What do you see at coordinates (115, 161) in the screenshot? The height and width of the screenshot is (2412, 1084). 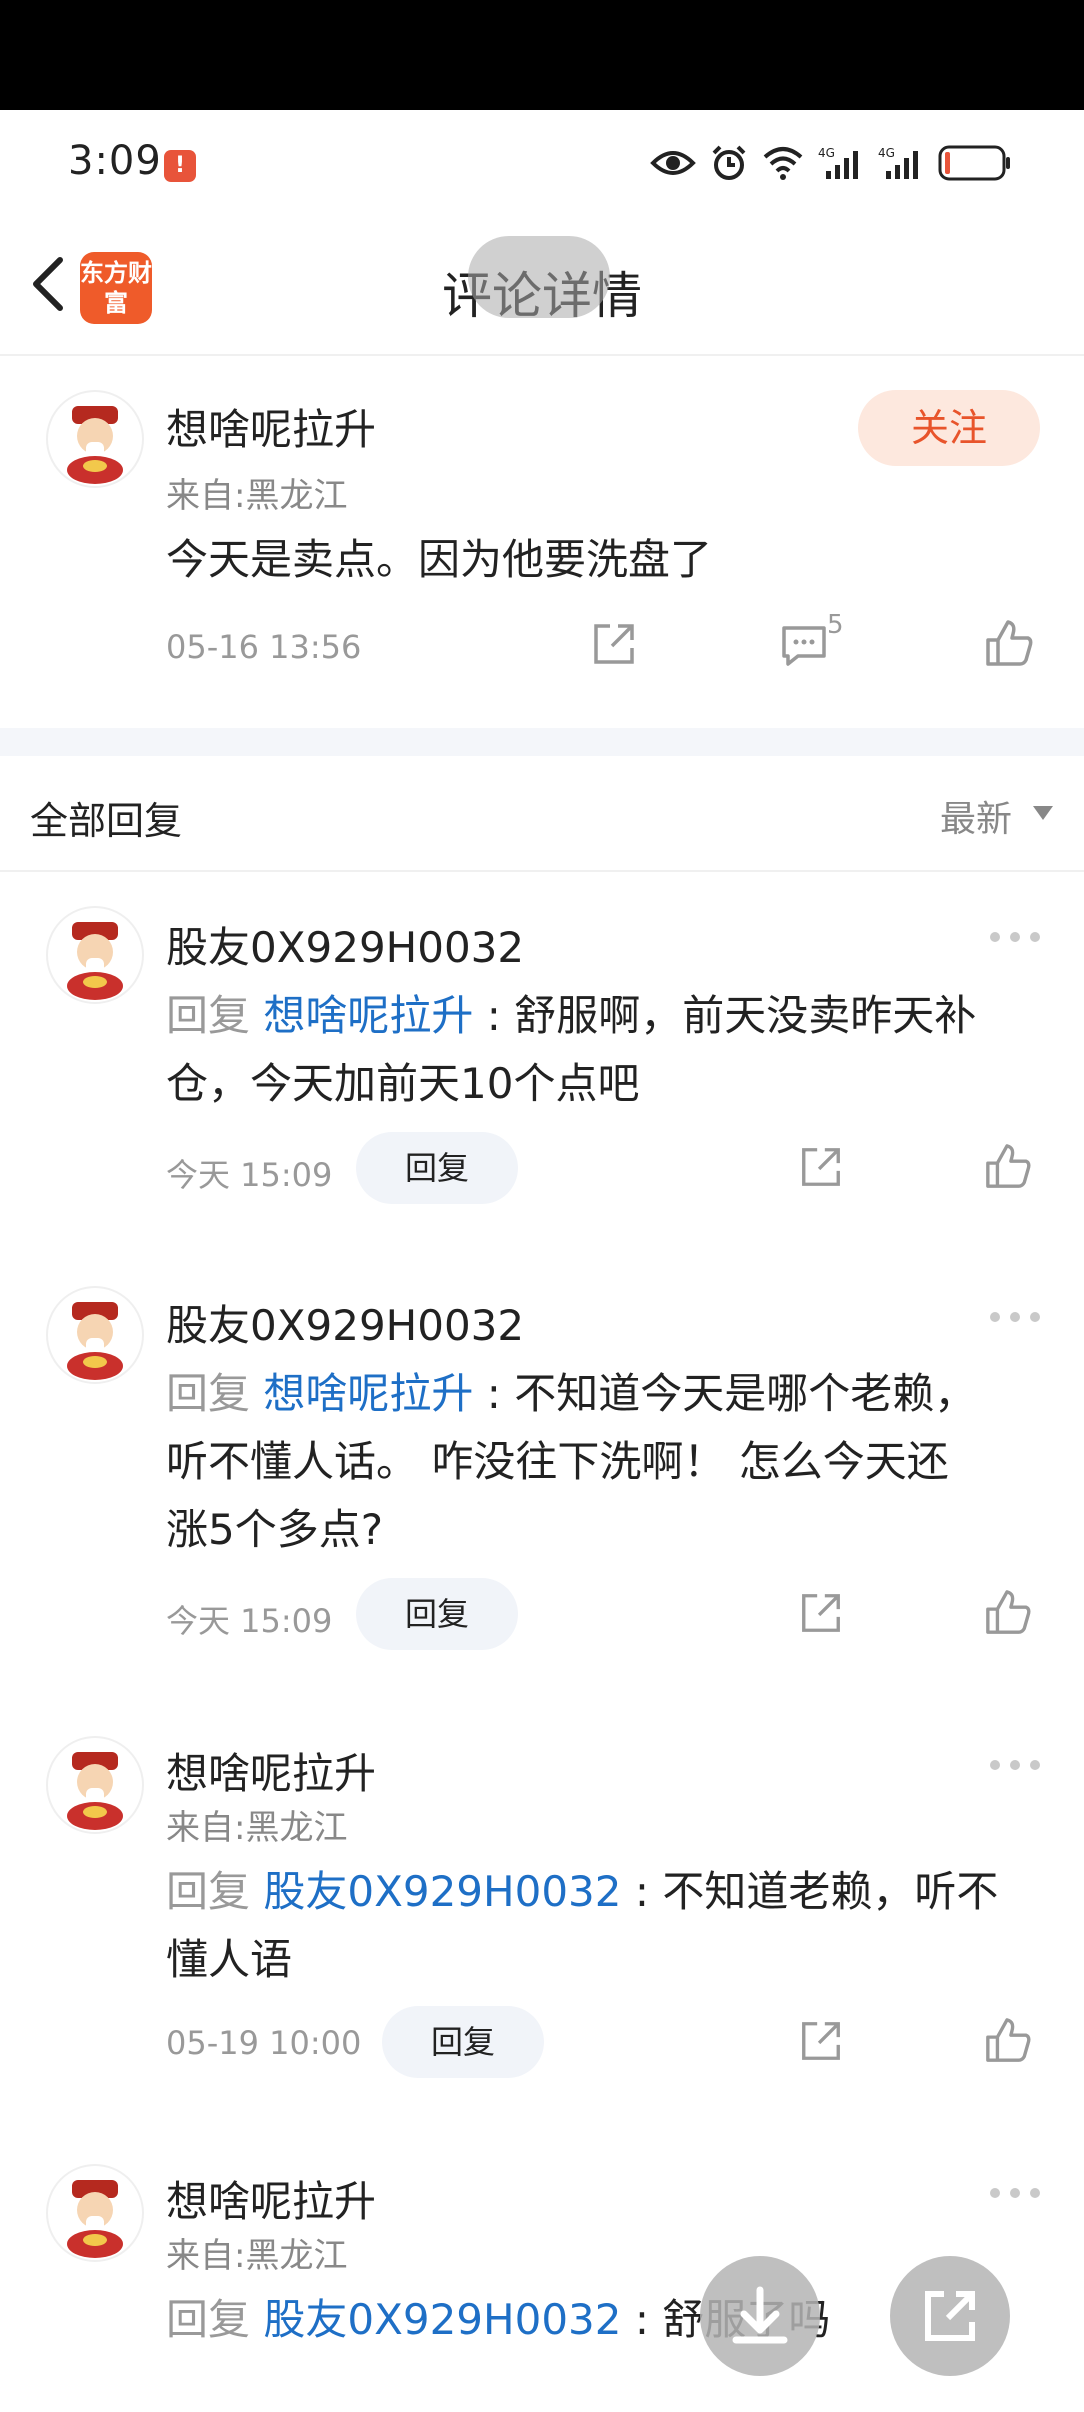 I see `status-time: 3:09` at bounding box center [115, 161].